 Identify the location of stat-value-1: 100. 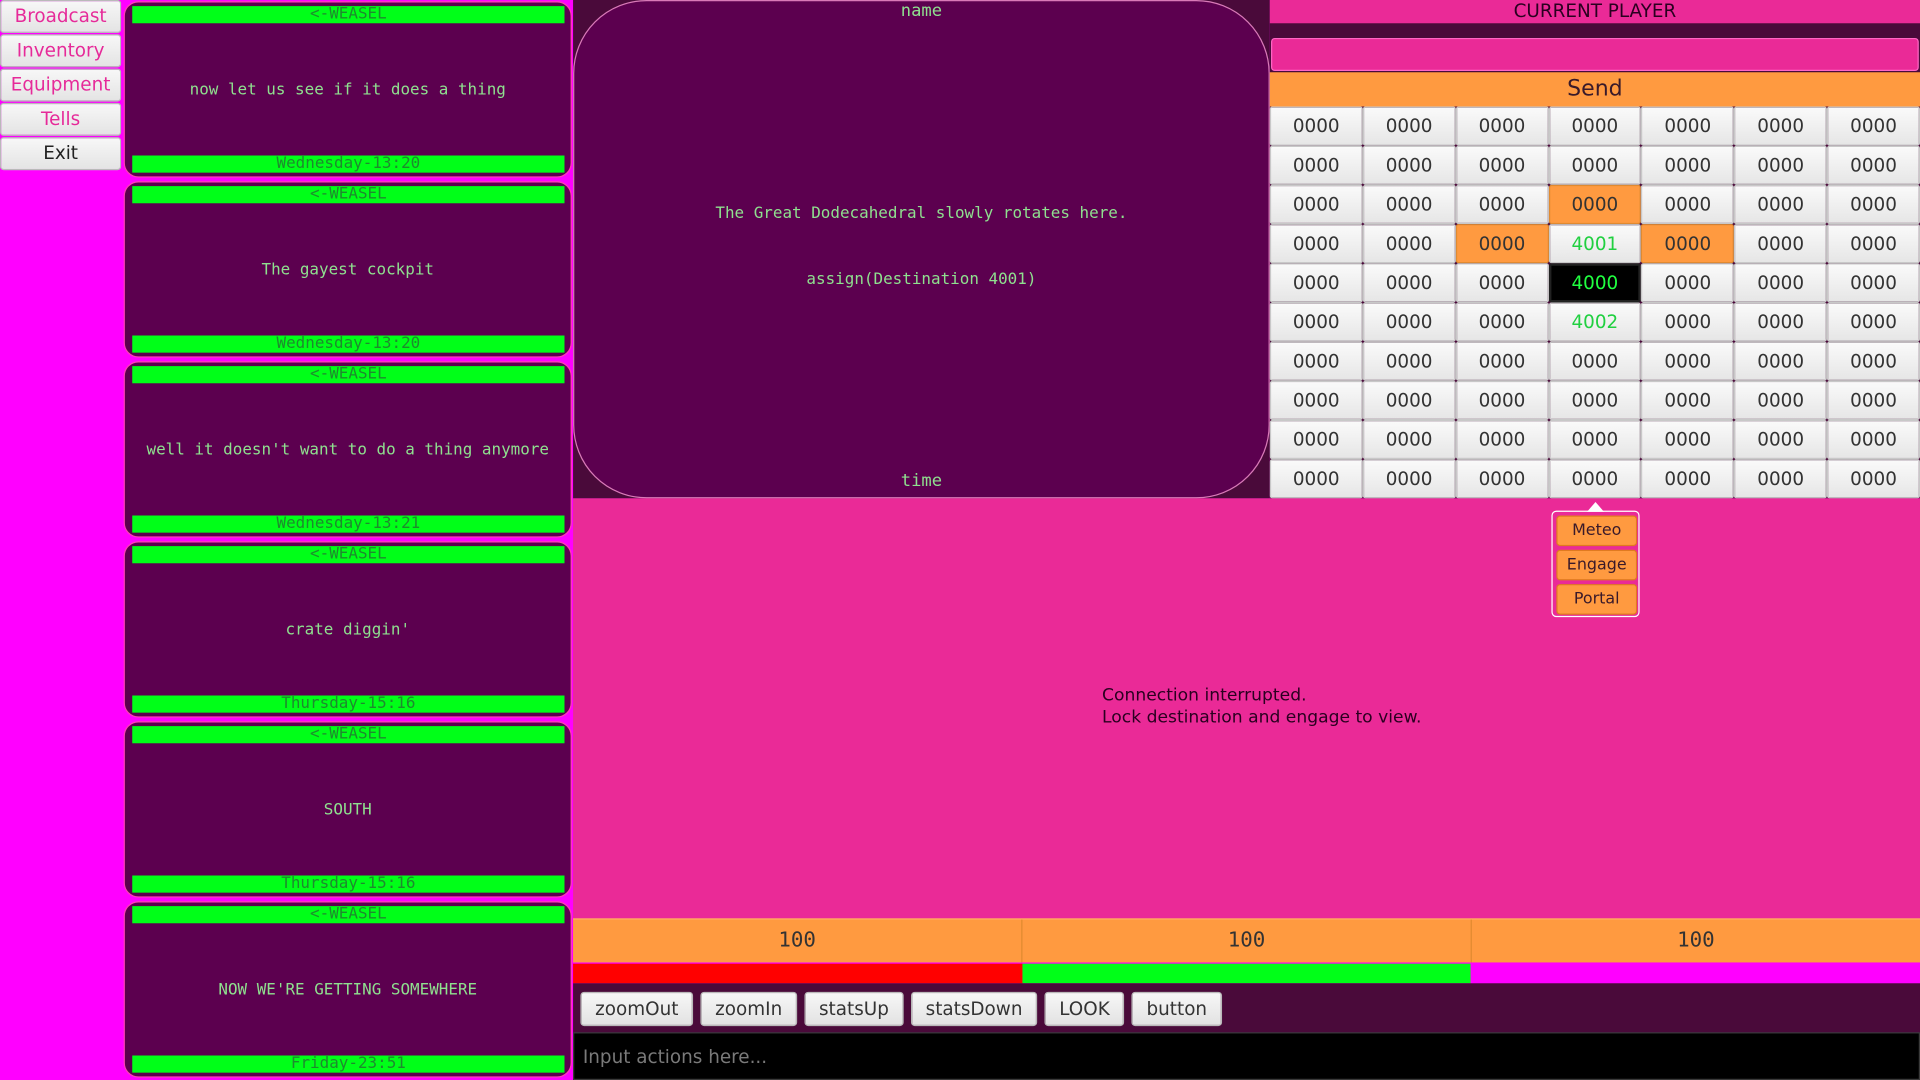
(798, 941).